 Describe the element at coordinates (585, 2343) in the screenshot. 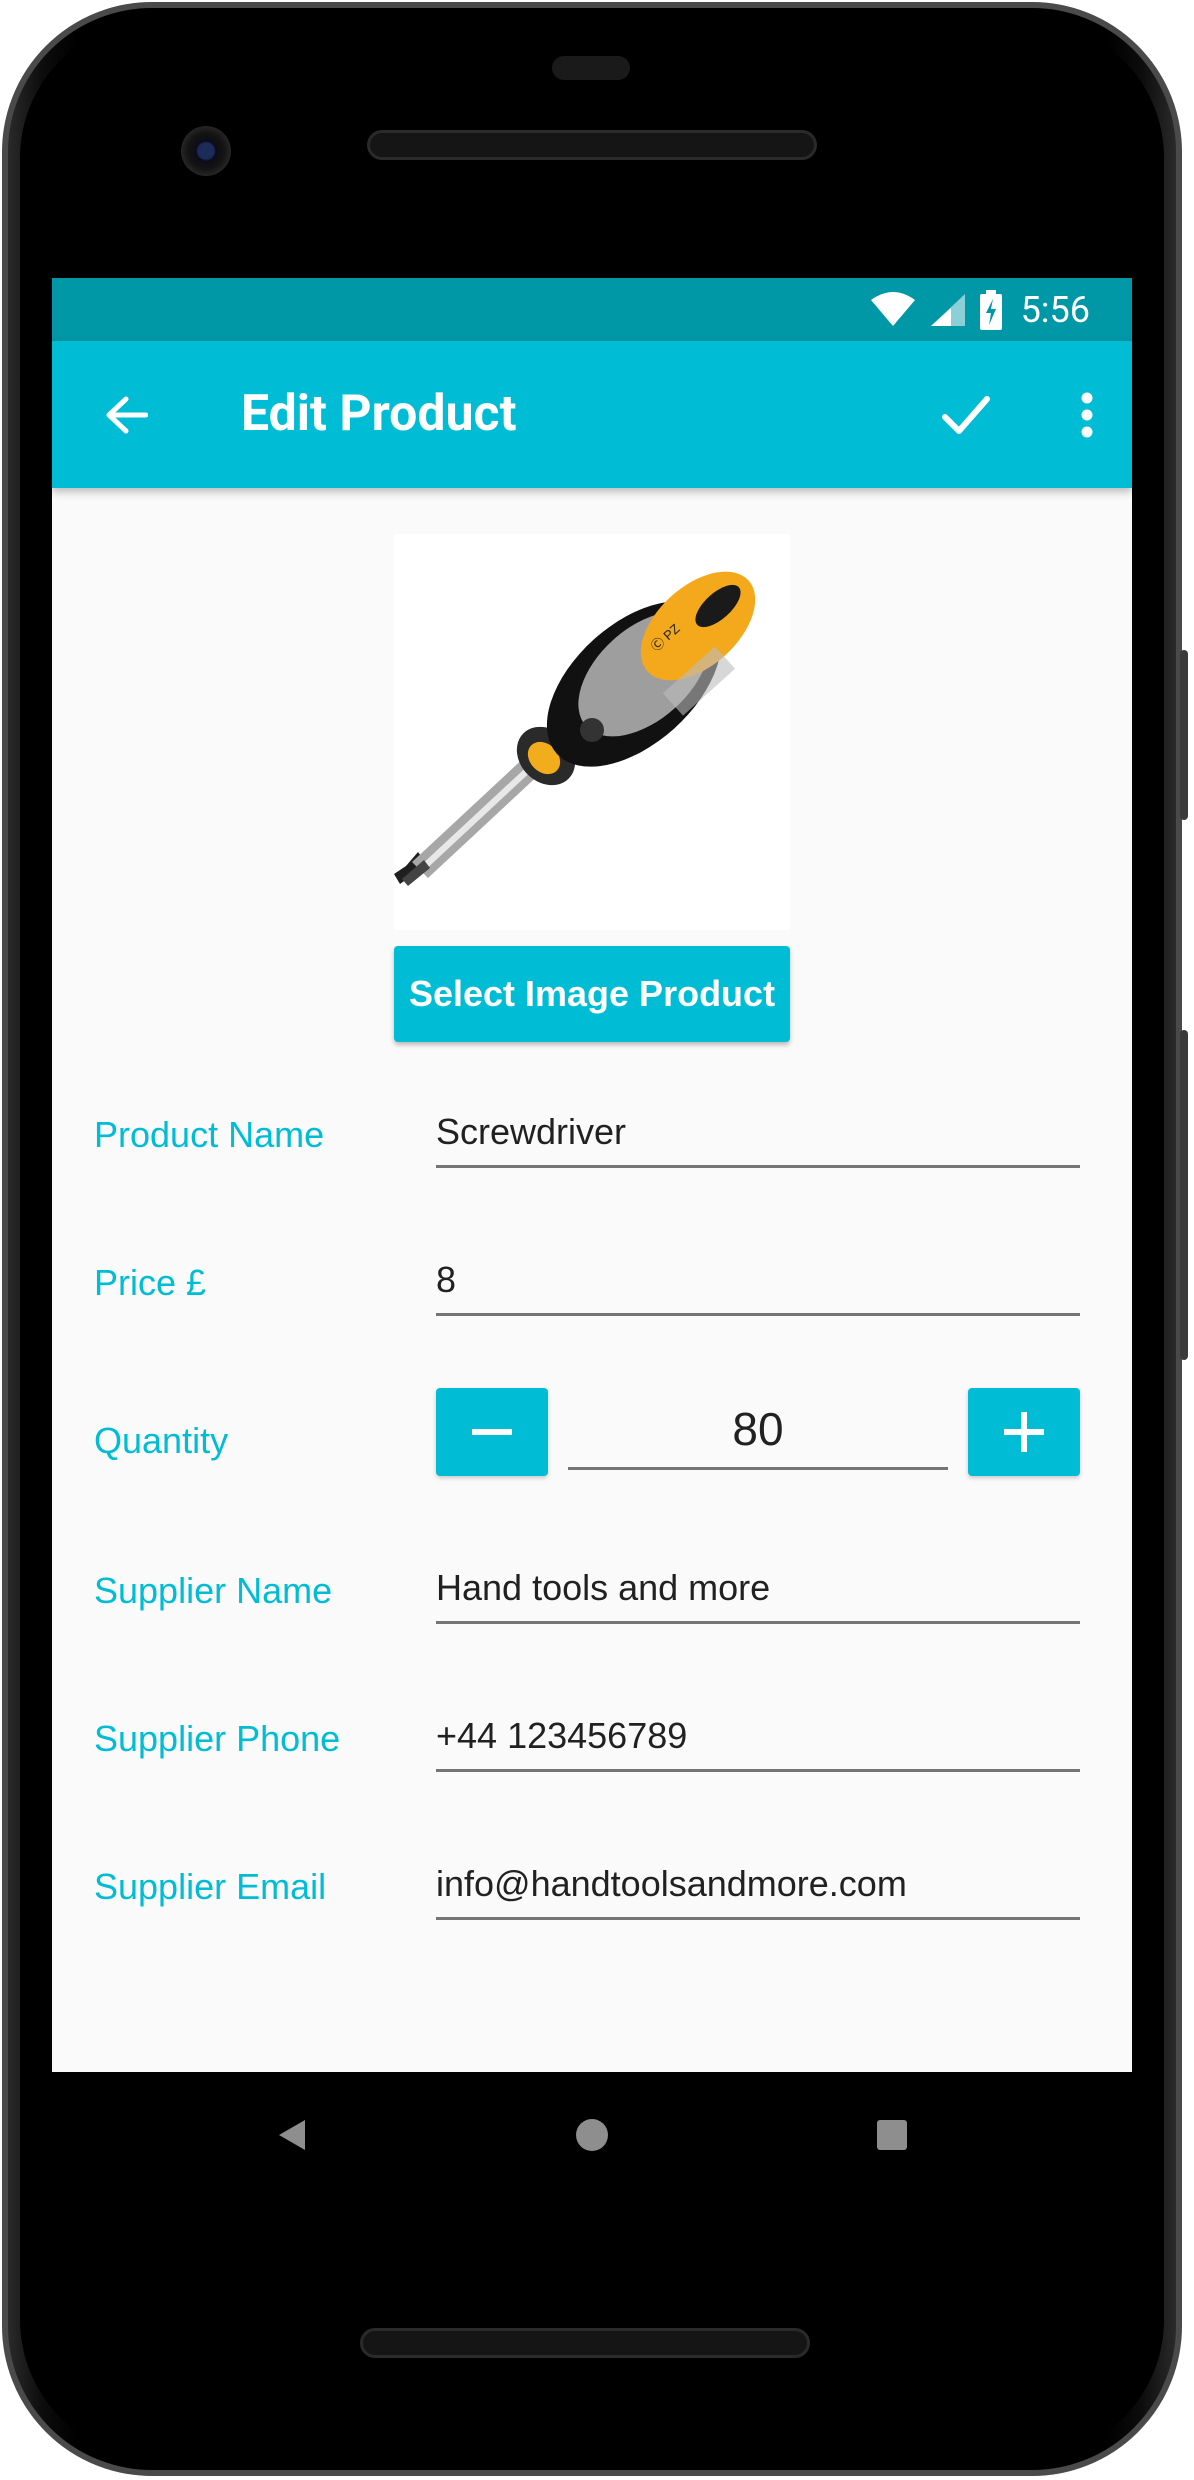

I see `bottom-speaker` at that location.